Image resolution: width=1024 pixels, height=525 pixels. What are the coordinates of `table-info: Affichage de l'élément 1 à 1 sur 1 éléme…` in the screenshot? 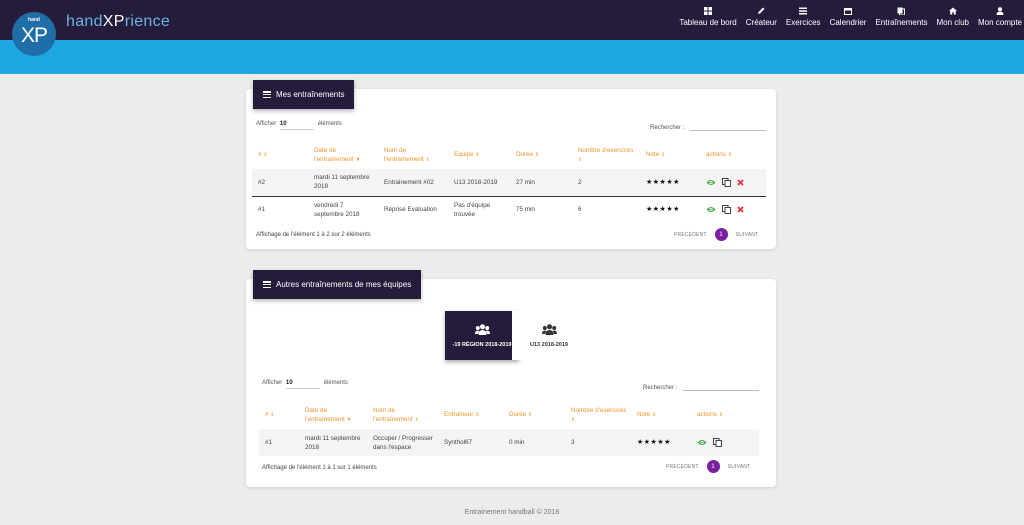 It's located at (319, 468).